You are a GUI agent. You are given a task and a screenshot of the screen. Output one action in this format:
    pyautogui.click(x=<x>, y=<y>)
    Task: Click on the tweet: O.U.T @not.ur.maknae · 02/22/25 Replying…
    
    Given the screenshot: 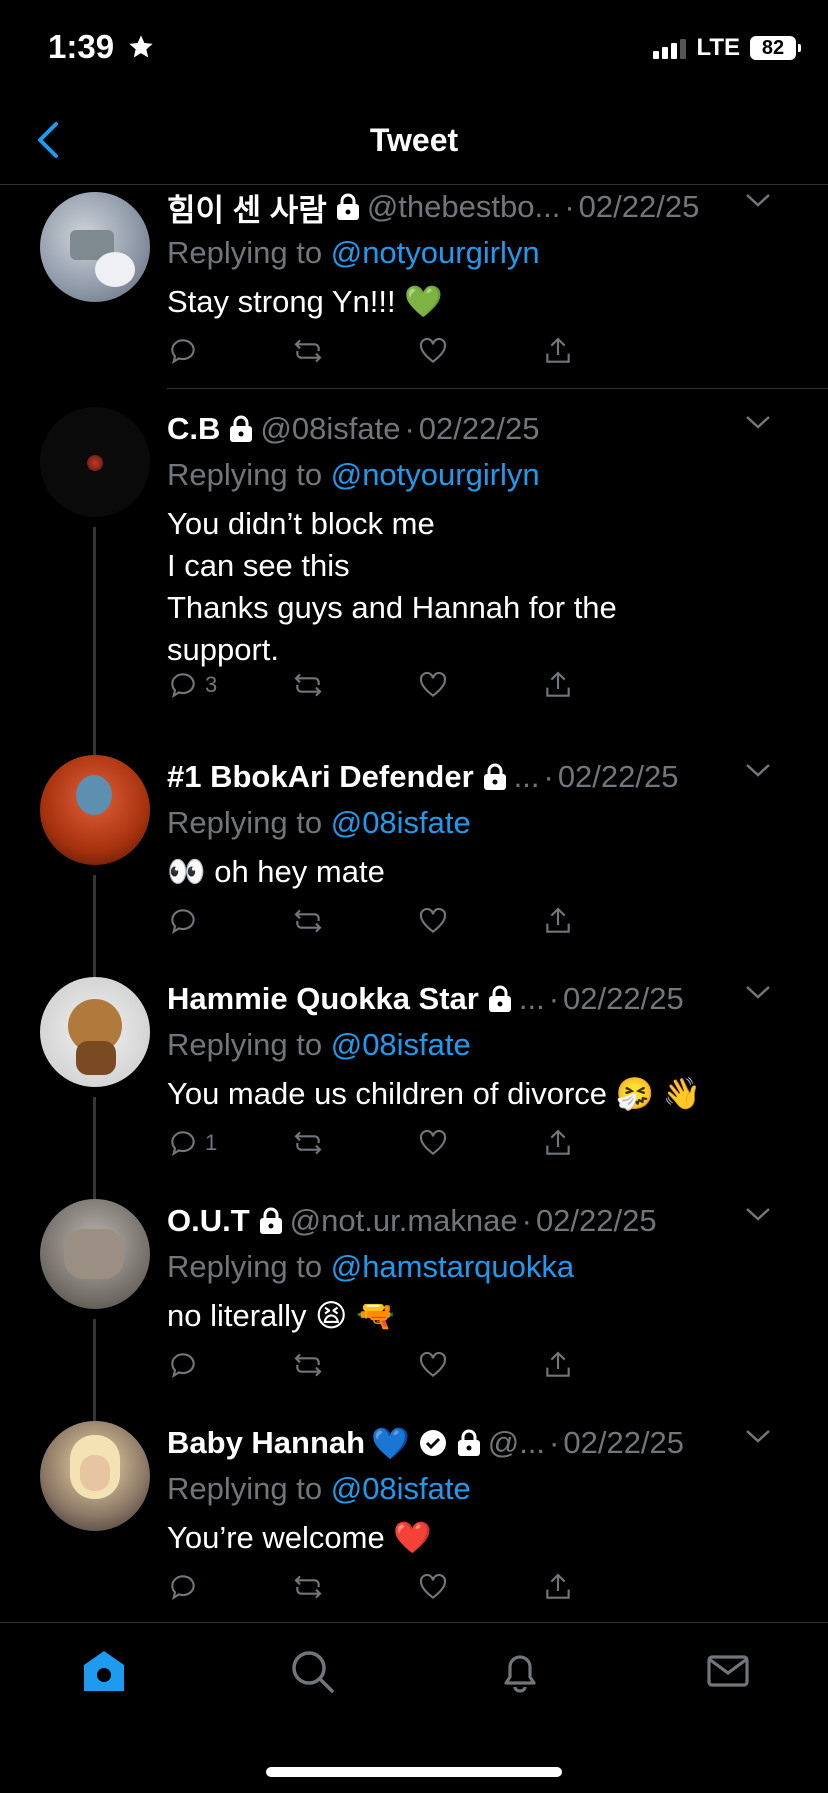 What is the action you would take?
    pyautogui.click(x=414, y=1311)
    